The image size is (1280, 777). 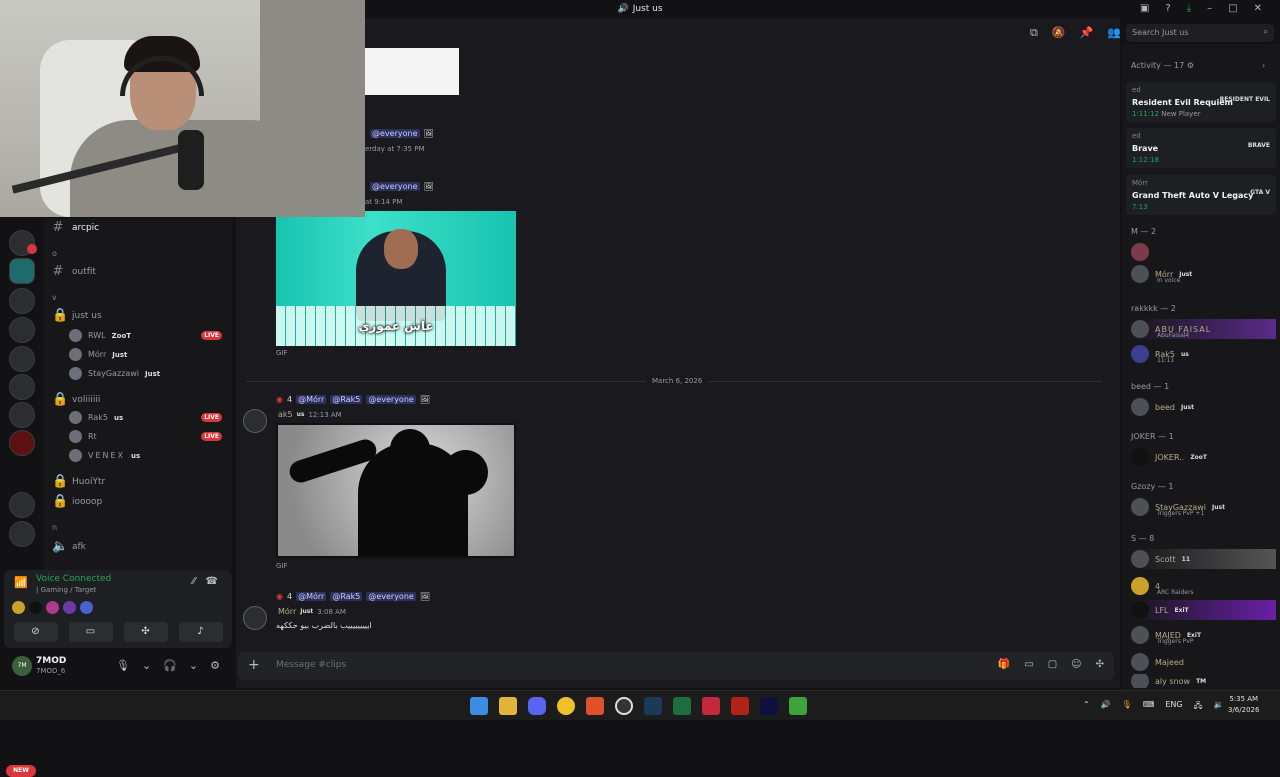 I want to click on user-name: 7MOD, so click(x=51, y=661).